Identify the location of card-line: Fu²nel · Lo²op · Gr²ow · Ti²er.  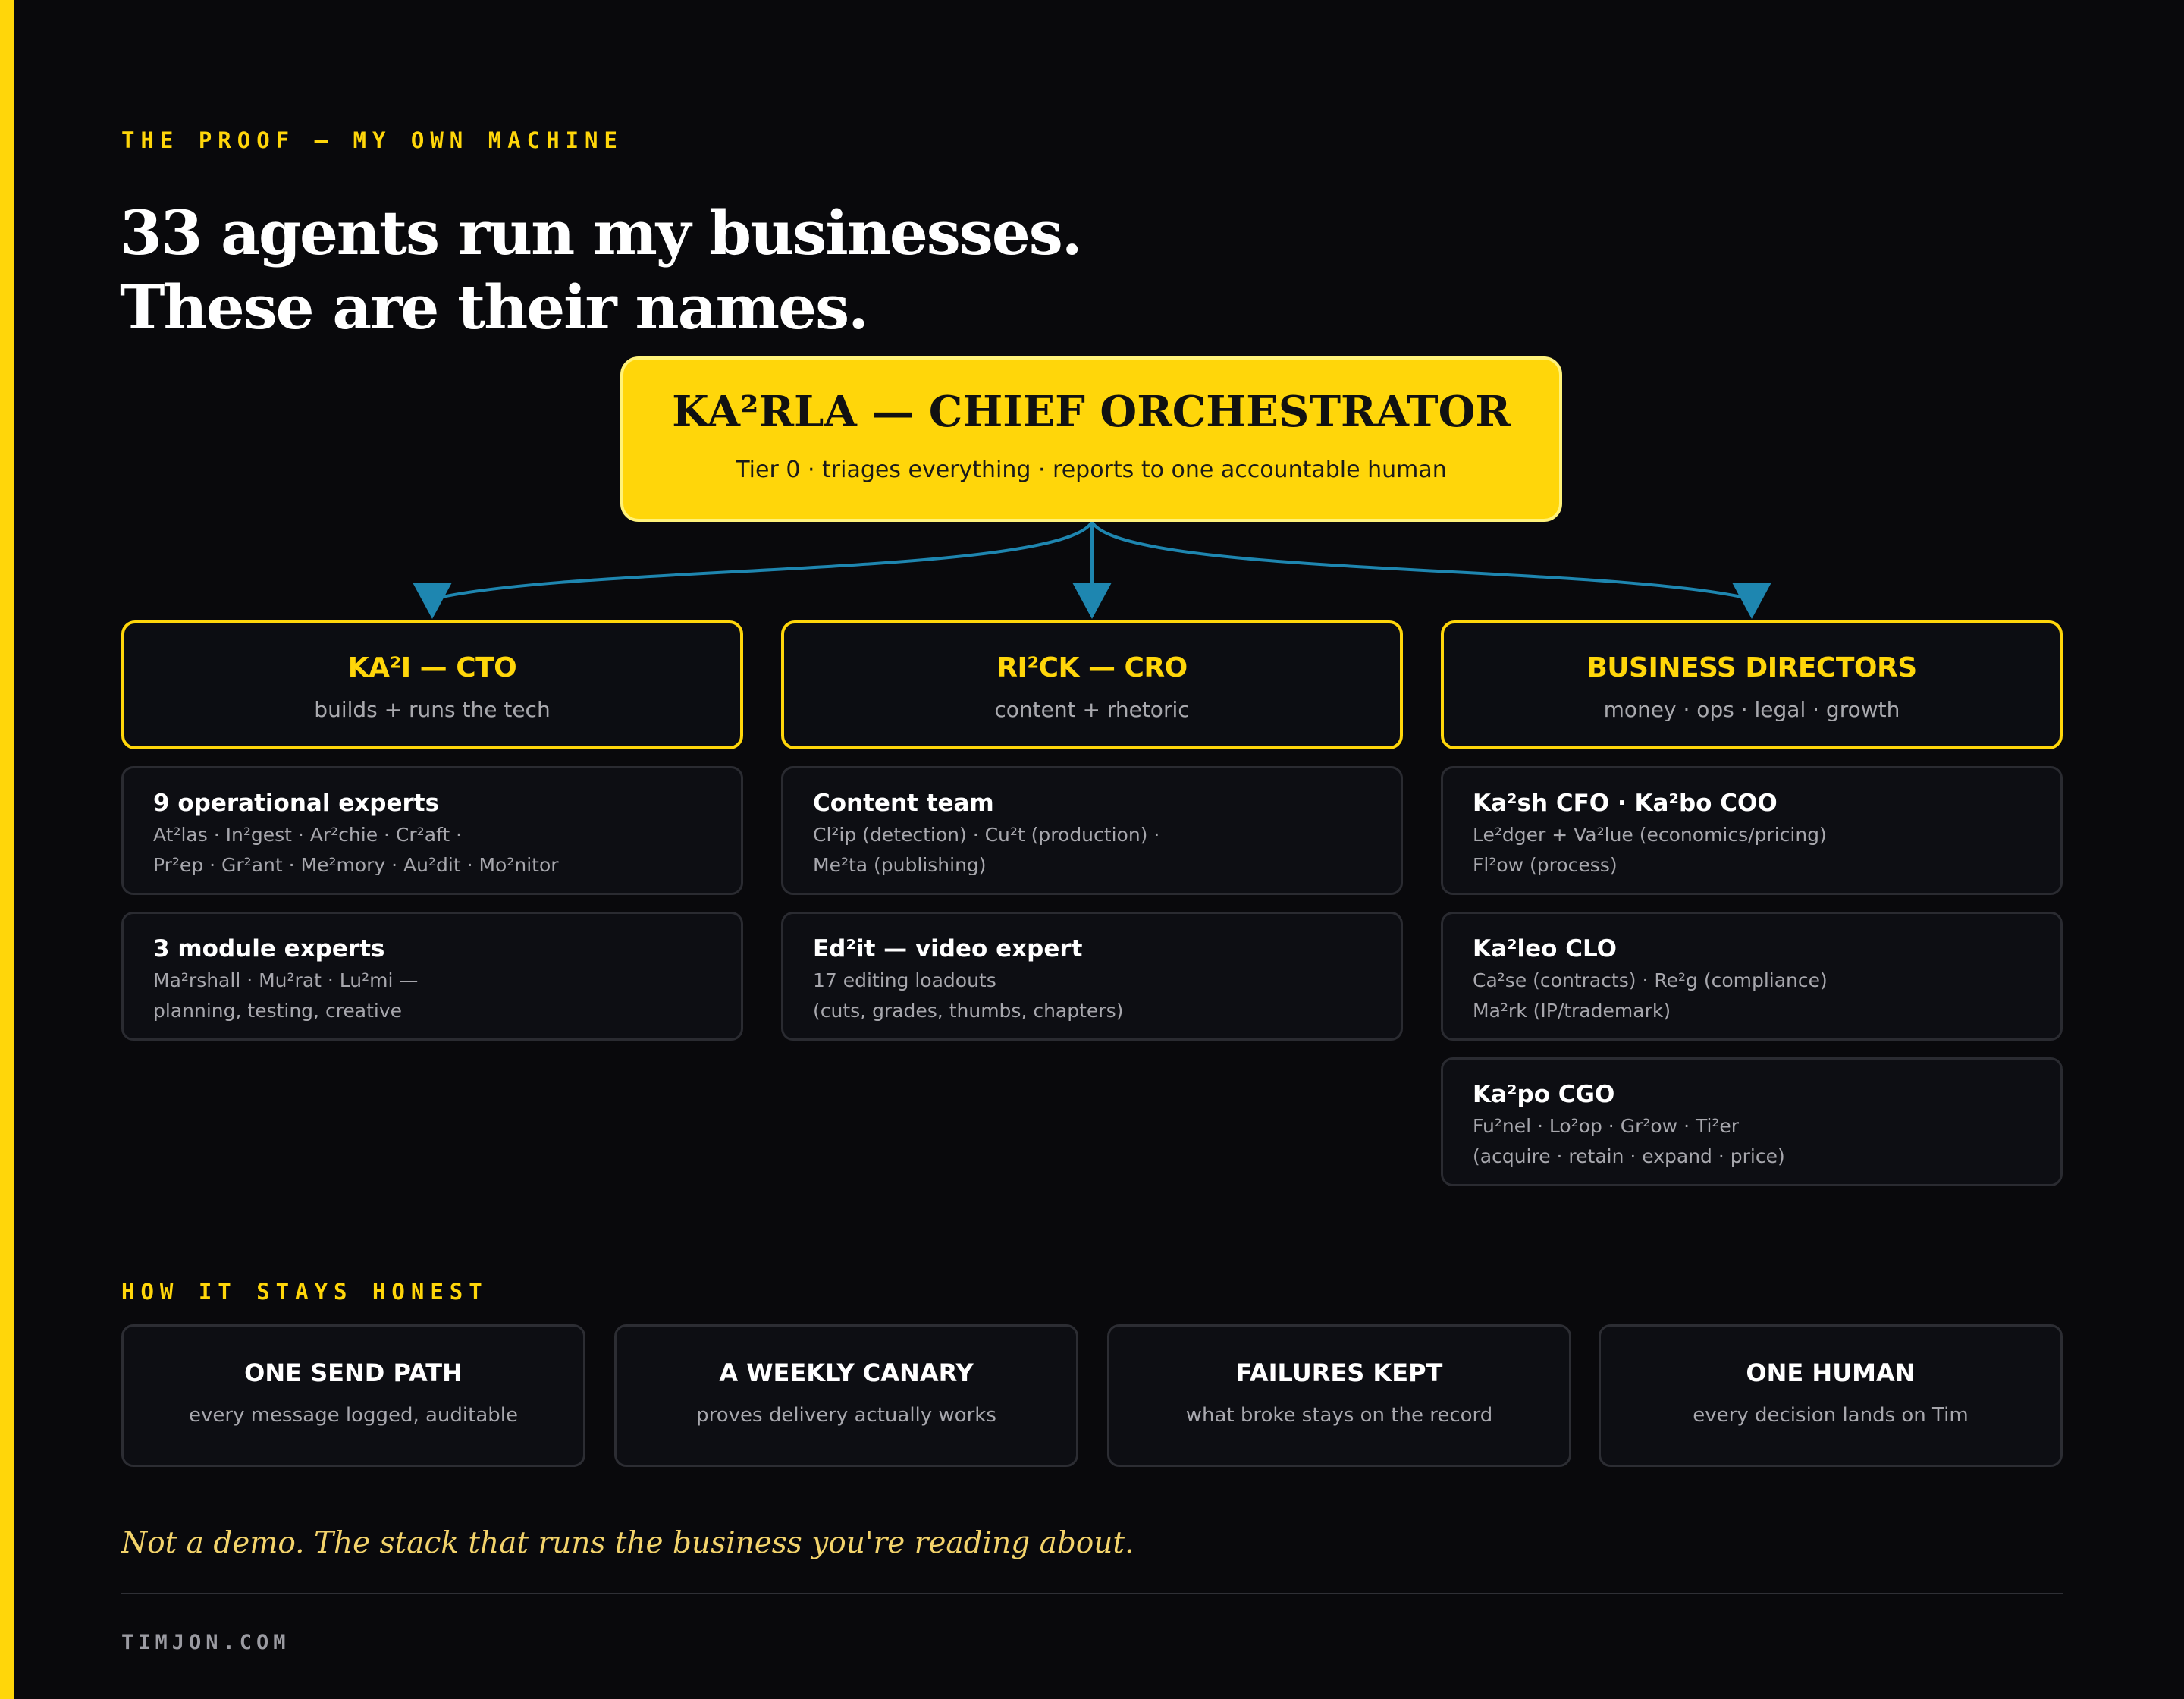
(1606, 1126).